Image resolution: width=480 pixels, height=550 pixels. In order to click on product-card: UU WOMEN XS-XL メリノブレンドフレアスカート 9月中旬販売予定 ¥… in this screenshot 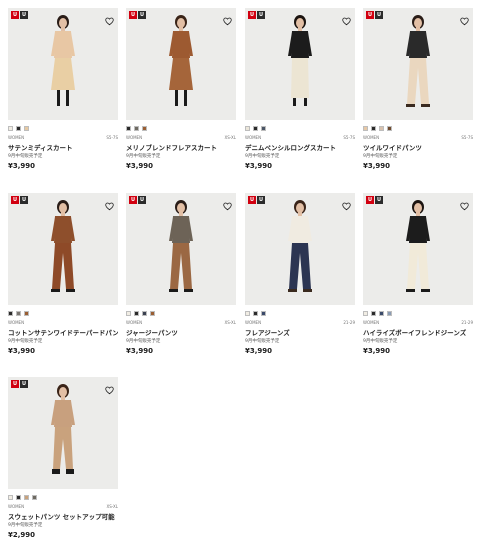, I will do `click(181, 89)`.